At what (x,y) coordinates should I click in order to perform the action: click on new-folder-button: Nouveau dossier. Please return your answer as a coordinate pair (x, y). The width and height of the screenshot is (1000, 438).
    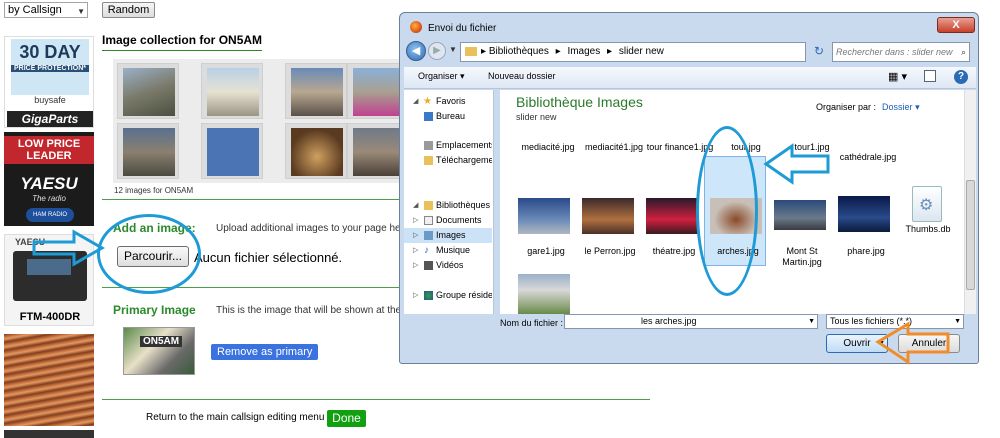
    Looking at the image, I should click on (522, 76).